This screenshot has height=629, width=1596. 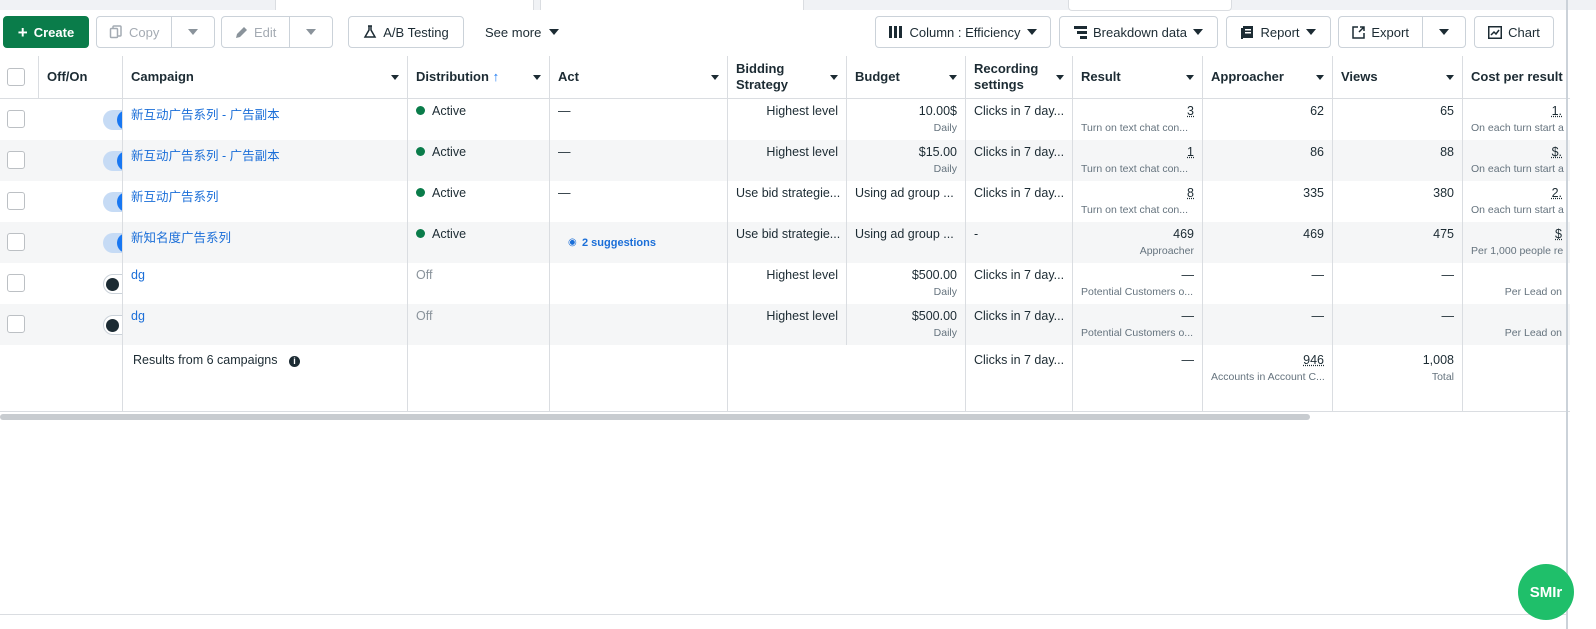 What do you see at coordinates (175, 197) in the screenshot?
I see `campaign-name-link: 新互动广告系列` at bounding box center [175, 197].